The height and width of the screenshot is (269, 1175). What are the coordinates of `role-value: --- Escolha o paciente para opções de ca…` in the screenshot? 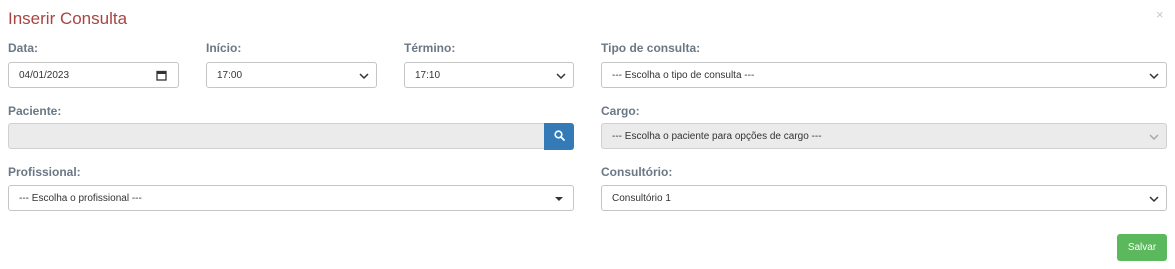 It's located at (717, 136).